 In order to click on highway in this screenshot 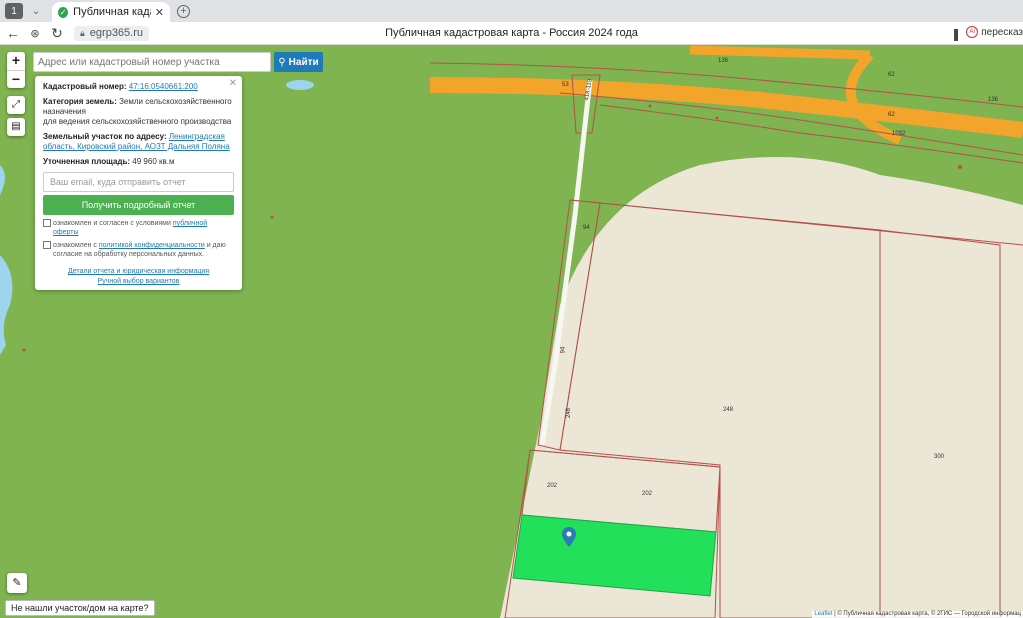, I will do `click(726, 107)`.